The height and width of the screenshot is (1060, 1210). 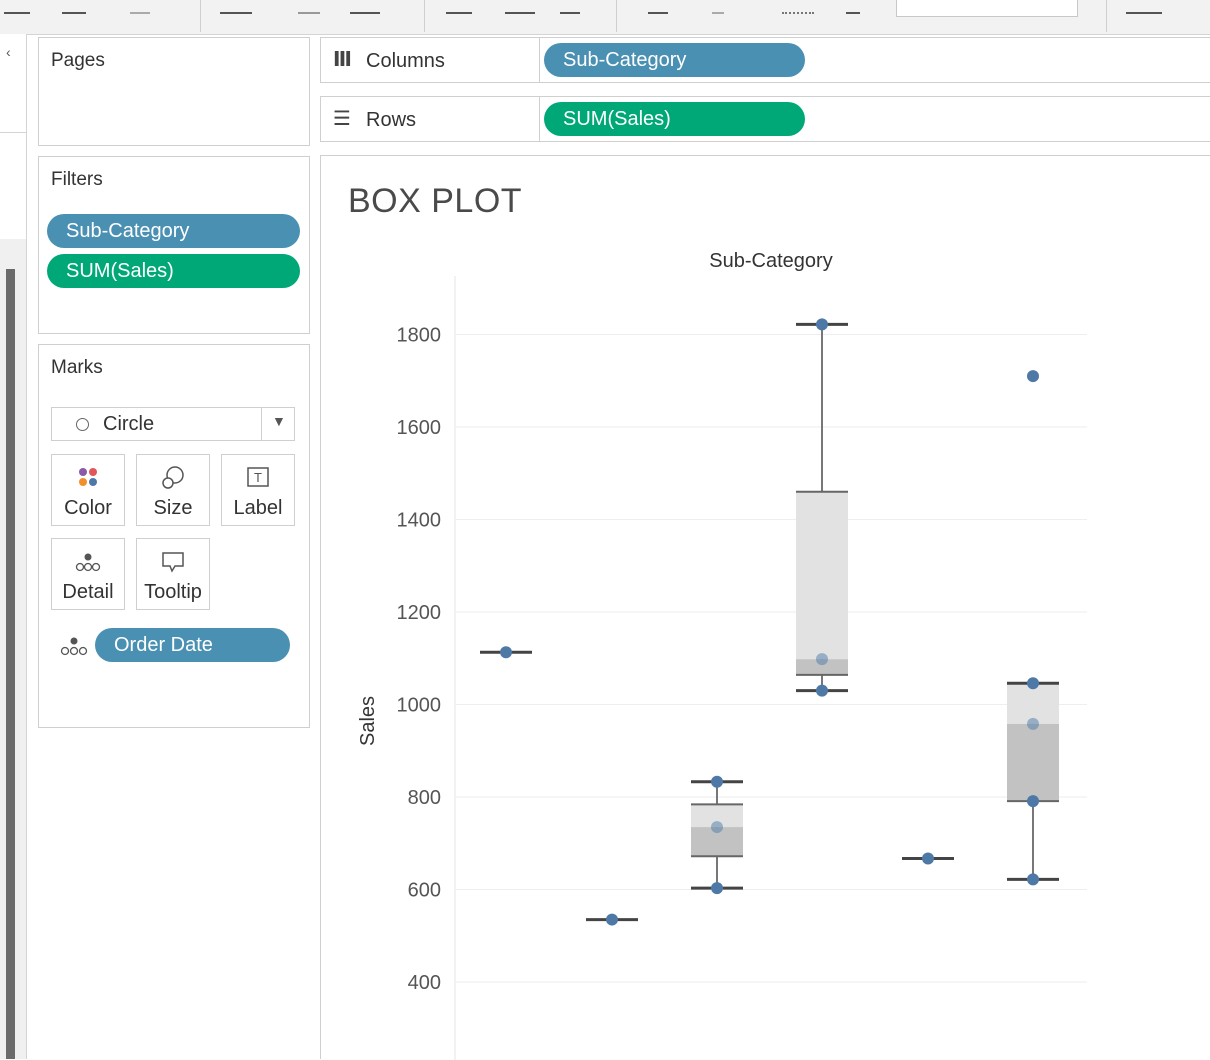 I want to click on toolbar-swap-icon, so click(x=459, y=8).